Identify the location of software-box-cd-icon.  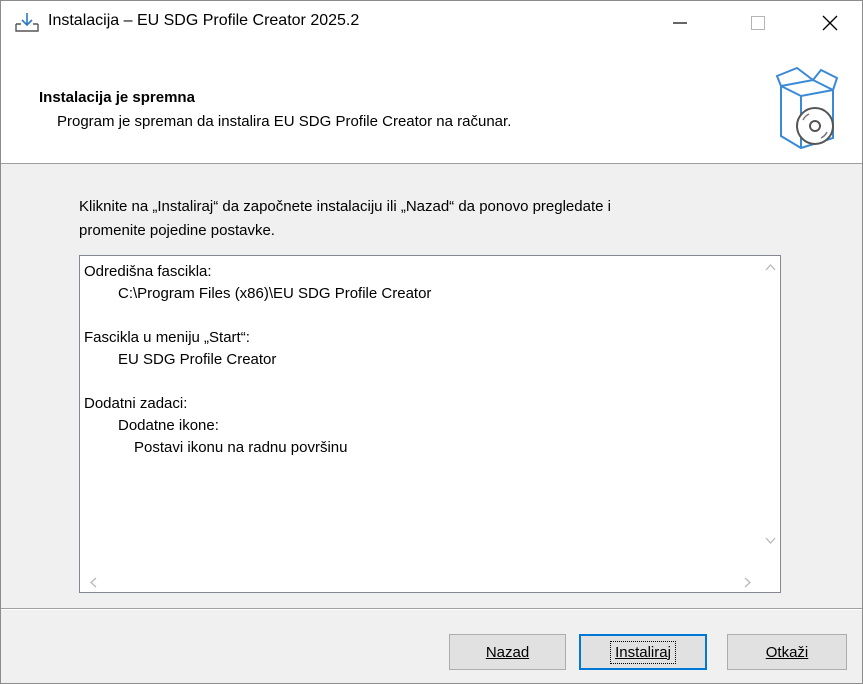
(807, 102).